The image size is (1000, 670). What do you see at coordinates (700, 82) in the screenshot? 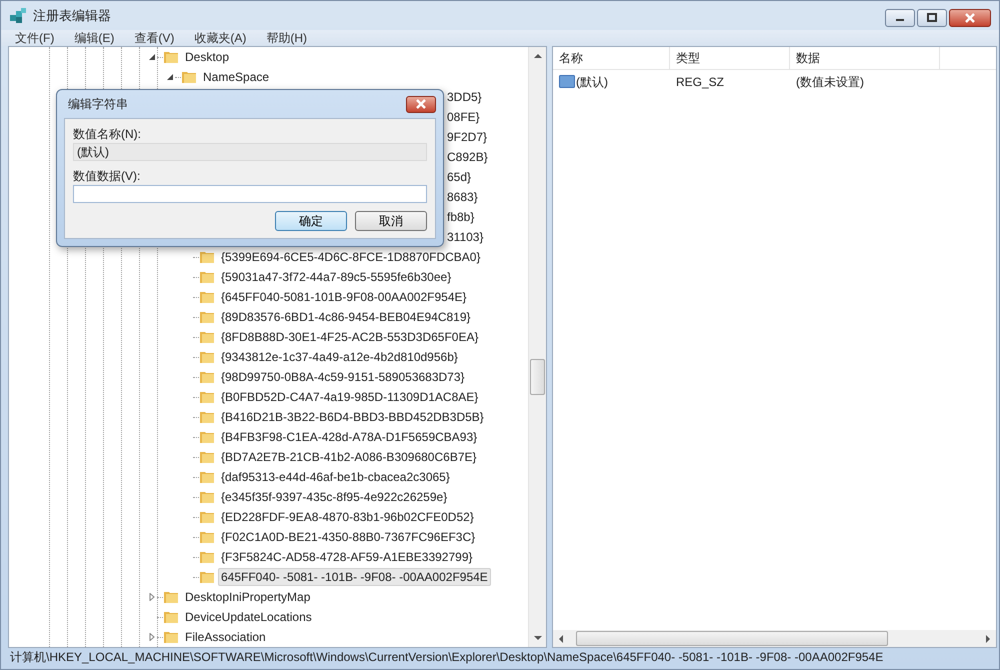
I see `value-type: REG_SZ` at bounding box center [700, 82].